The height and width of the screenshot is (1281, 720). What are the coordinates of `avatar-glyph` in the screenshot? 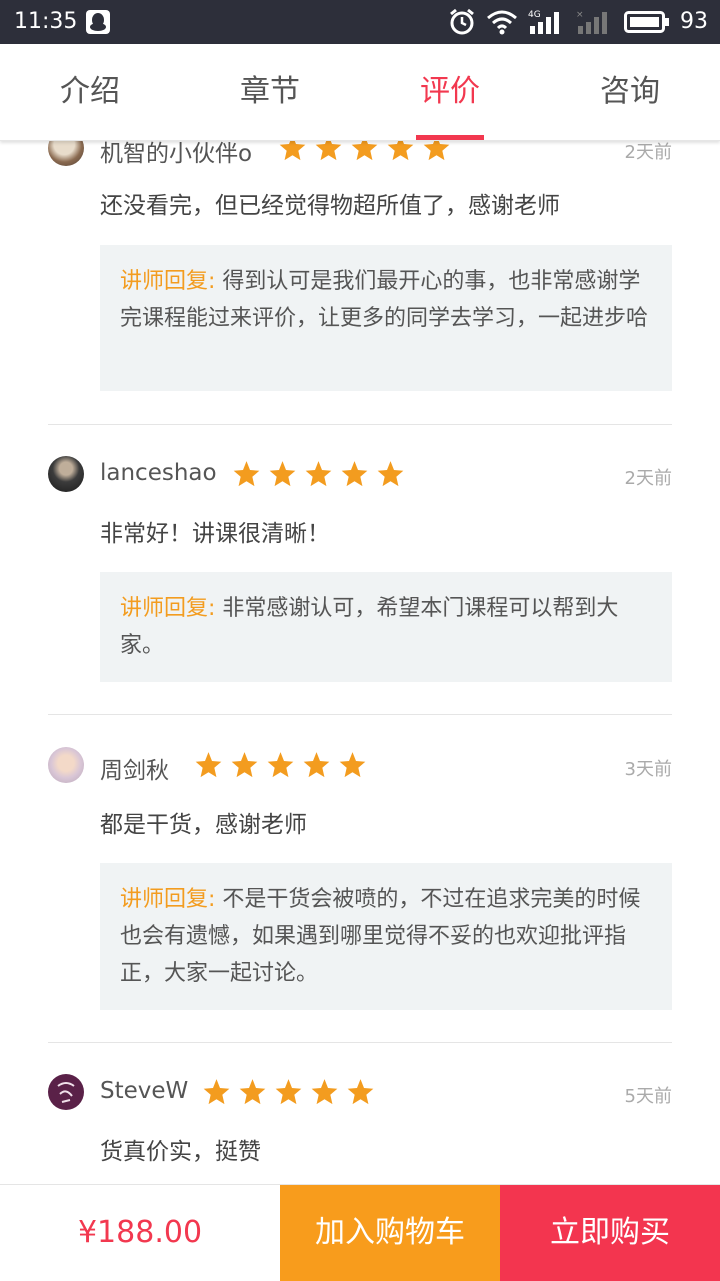 It's located at (66, 1092).